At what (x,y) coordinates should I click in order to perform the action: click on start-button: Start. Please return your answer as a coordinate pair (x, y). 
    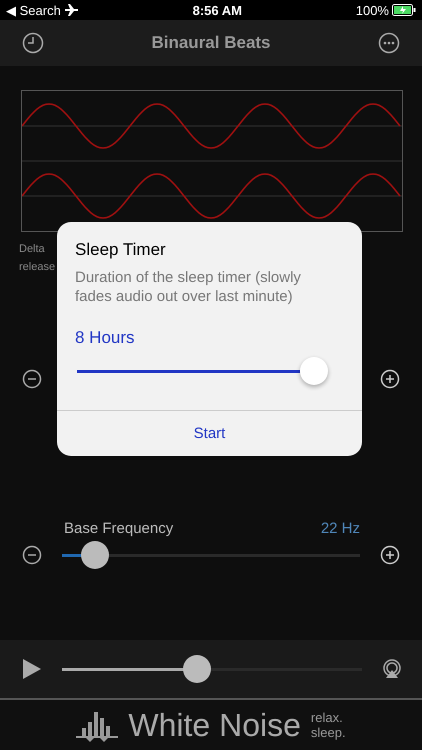
    Looking at the image, I should click on (209, 433).